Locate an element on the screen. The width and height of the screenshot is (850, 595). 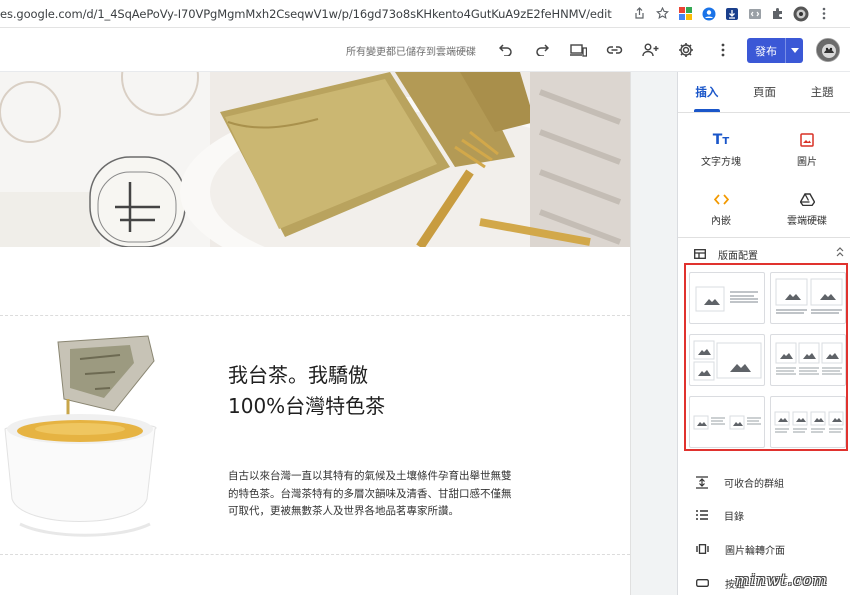
share-with-others-icon is located at coordinates (650, 50).